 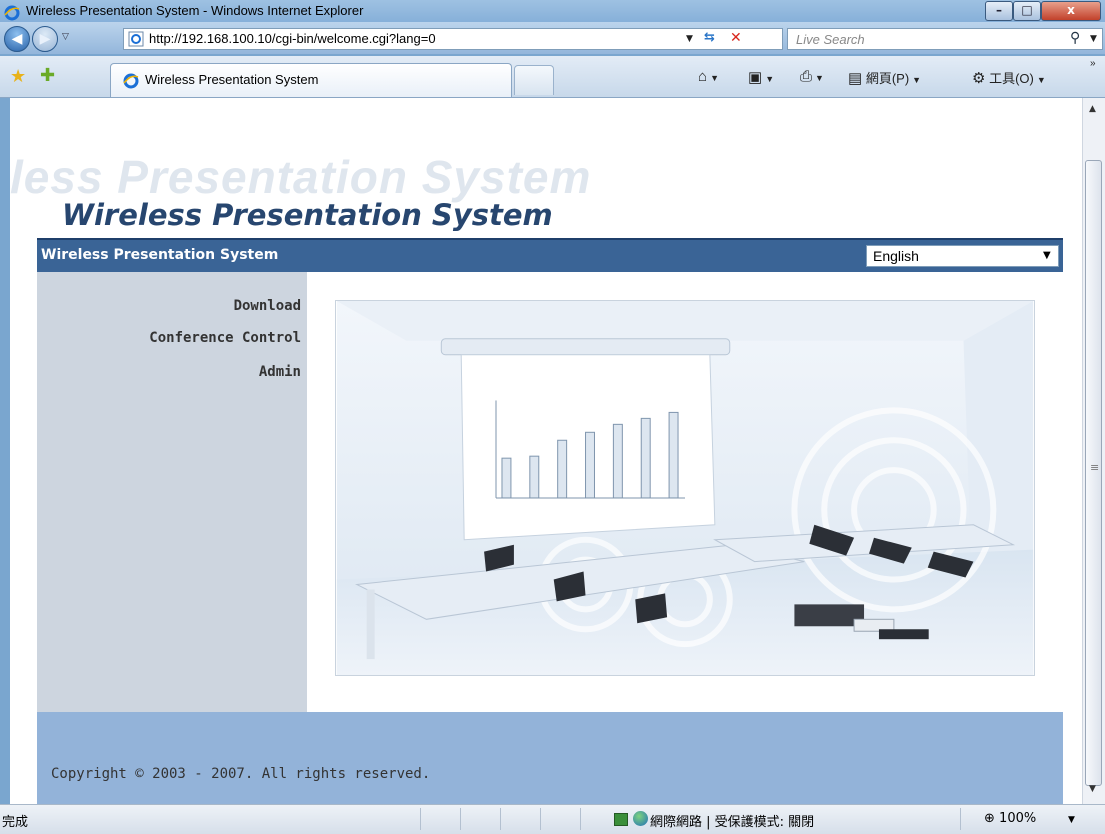 What do you see at coordinates (172, 492) in the screenshot?
I see `sidebar: Download Conference Control Admin` at bounding box center [172, 492].